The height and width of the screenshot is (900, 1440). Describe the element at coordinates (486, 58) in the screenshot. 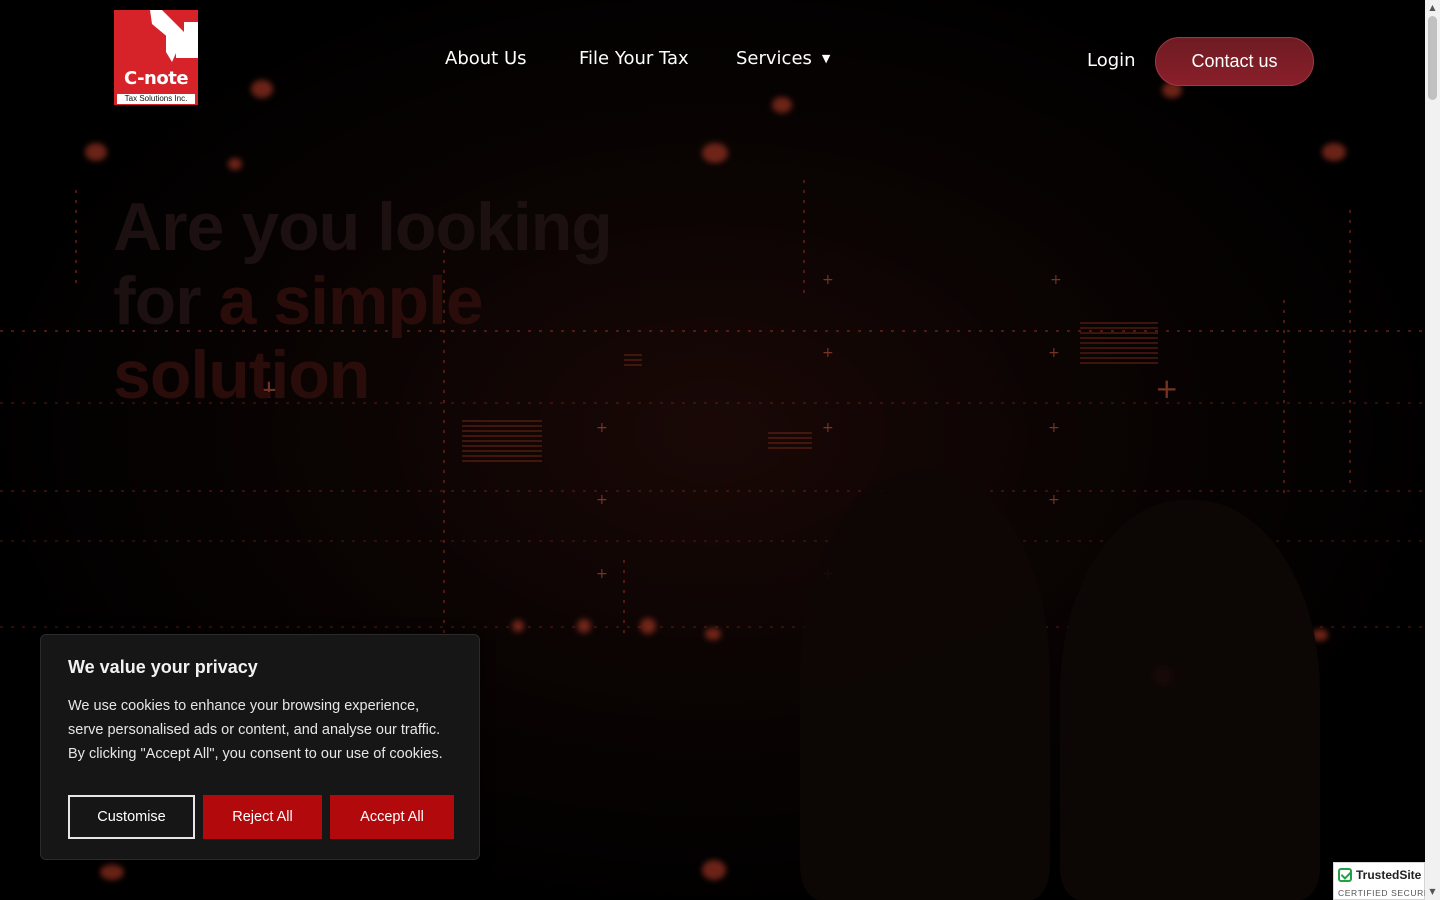

I see `nav-about-us: About Us` at that location.